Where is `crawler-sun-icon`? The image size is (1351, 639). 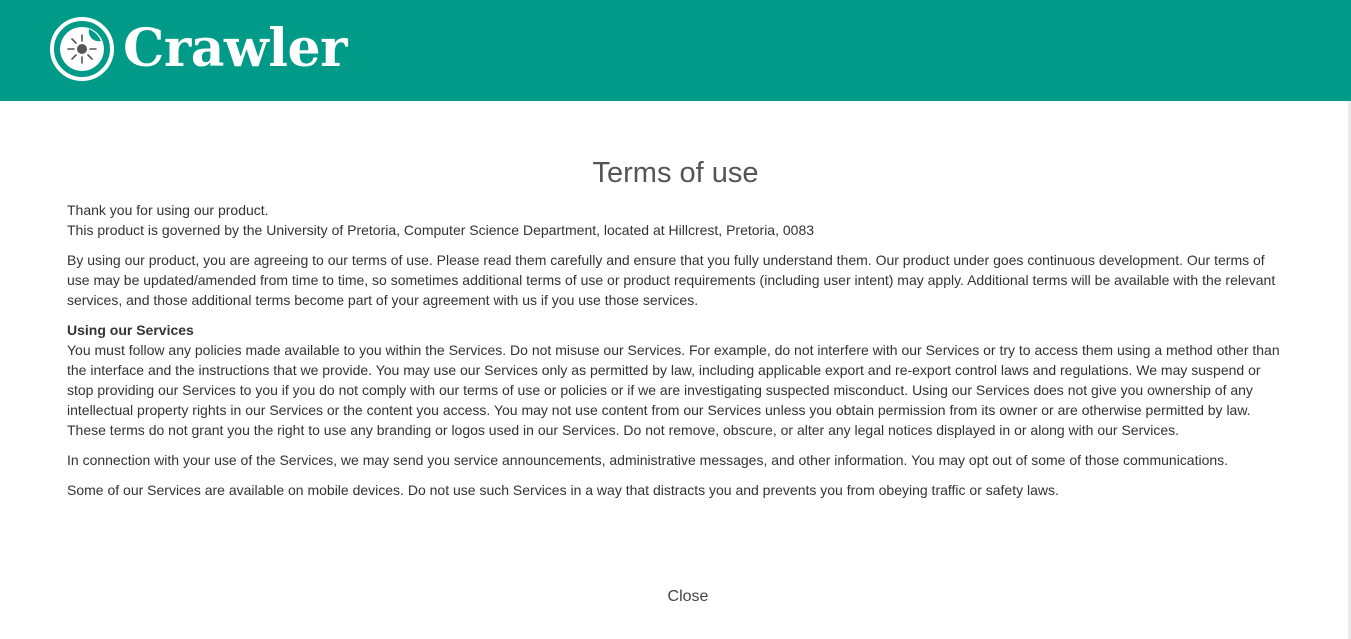
crawler-sun-icon is located at coordinates (82, 49).